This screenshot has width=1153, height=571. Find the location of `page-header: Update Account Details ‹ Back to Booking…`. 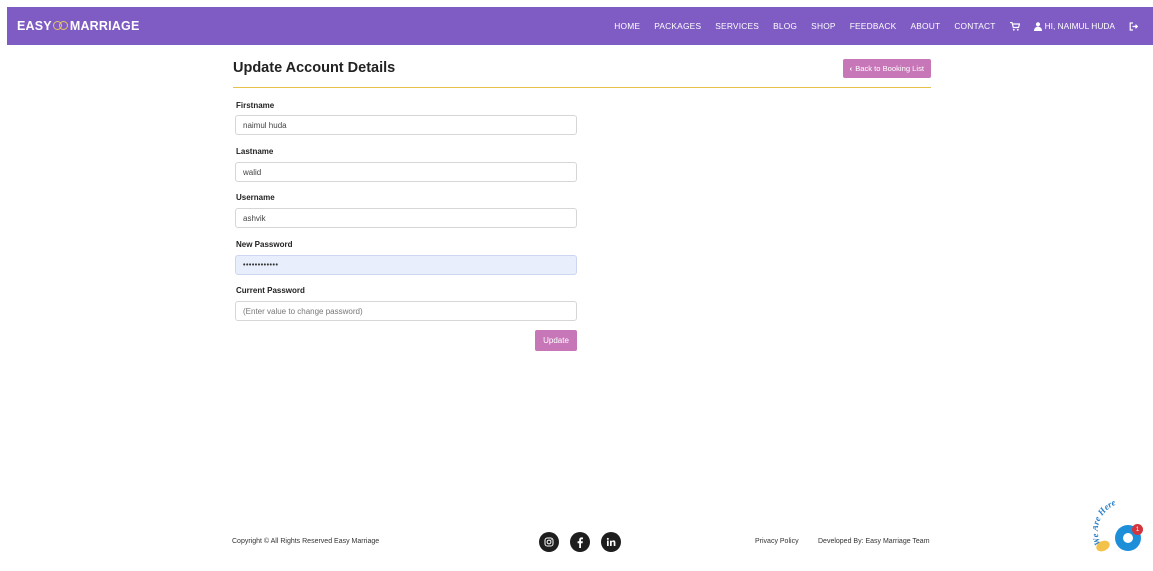

page-header: Update Account Details ‹ Back to Booking… is located at coordinates (582, 73).